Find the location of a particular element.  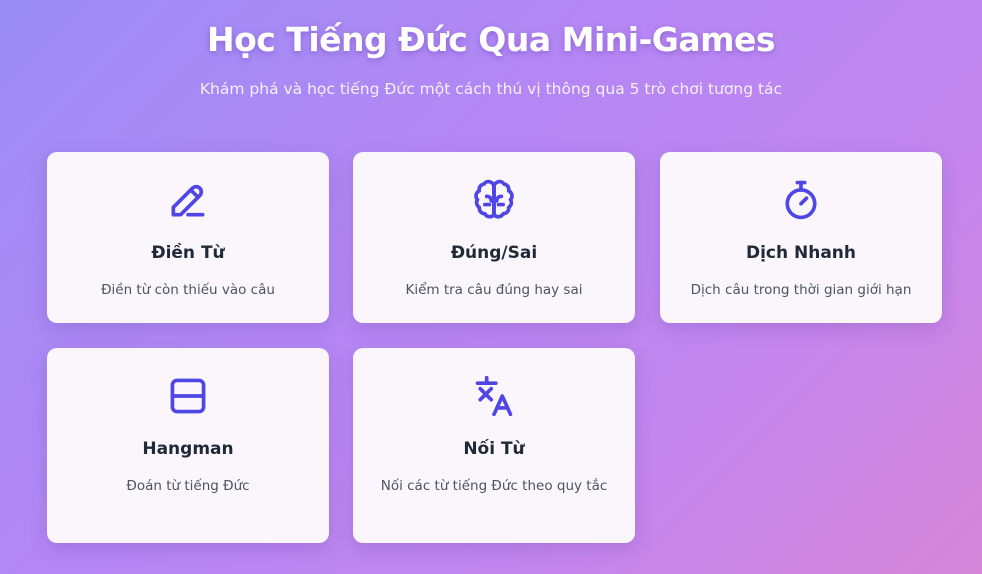

brain-icon is located at coordinates (494, 200).